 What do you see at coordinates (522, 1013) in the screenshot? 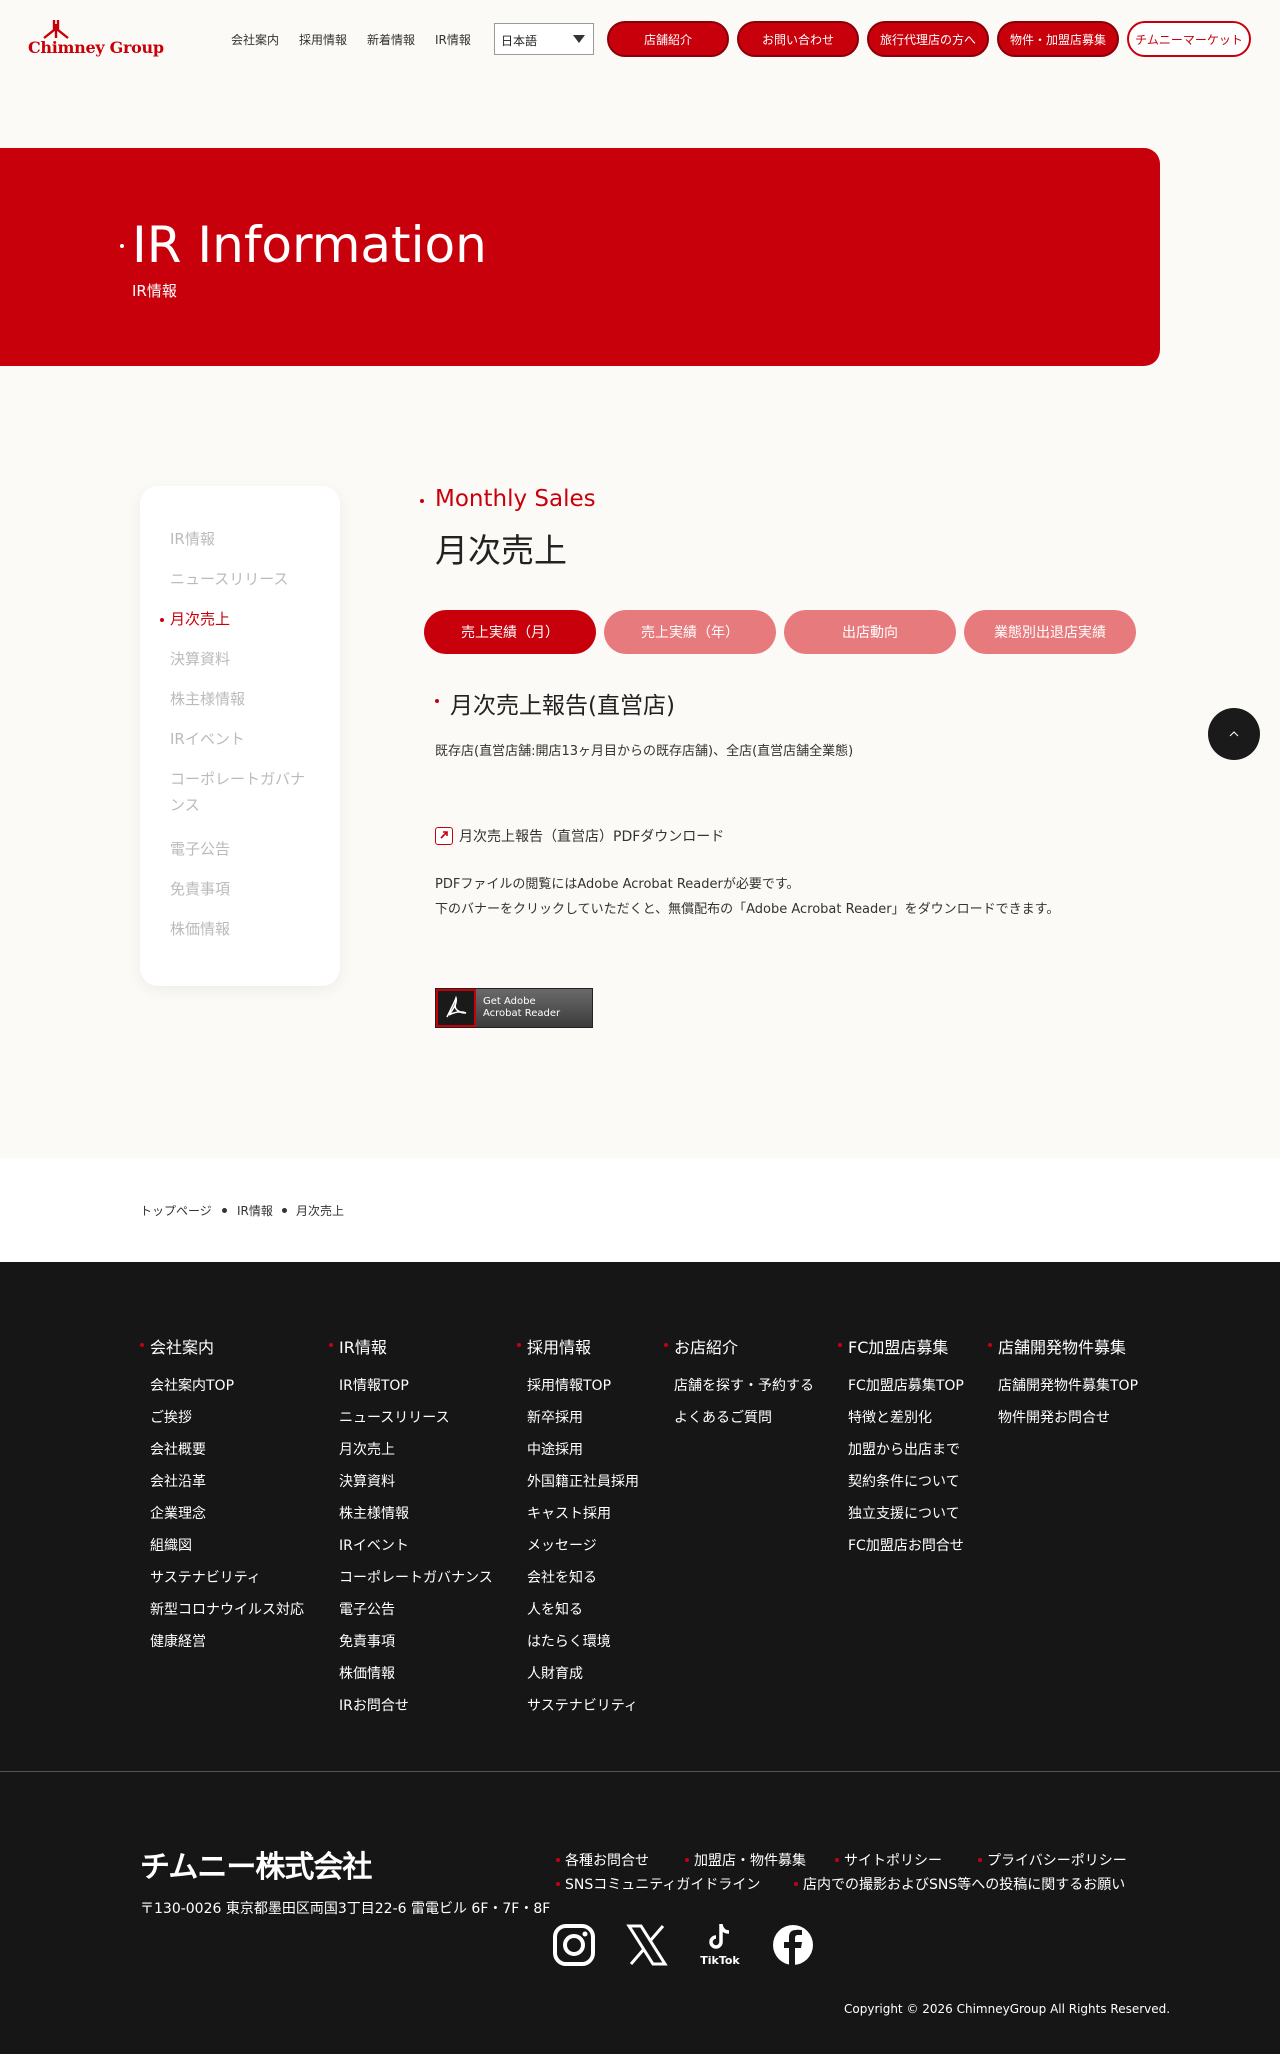
I see `adobe-line2: Acrobat Reader` at bounding box center [522, 1013].